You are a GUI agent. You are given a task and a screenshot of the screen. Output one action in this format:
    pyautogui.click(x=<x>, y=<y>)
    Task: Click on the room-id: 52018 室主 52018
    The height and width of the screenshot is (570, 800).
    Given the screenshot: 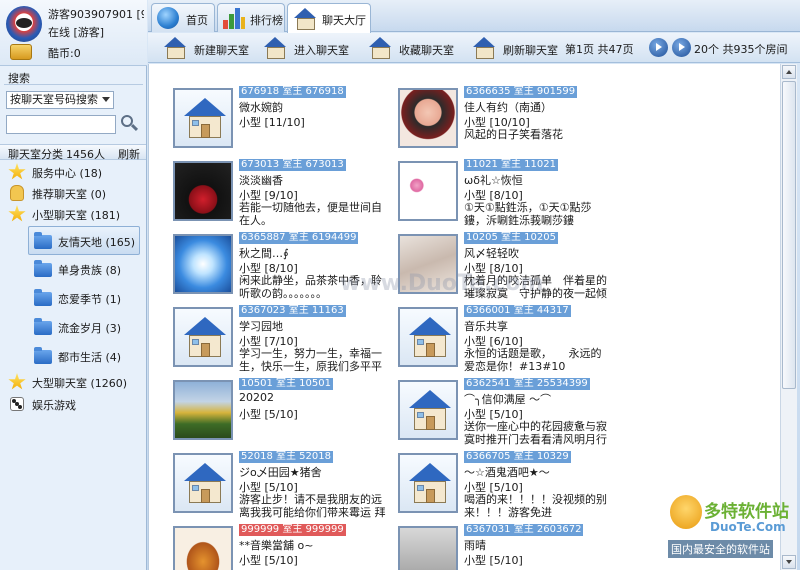 What is the action you would take?
    pyautogui.click(x=286, y=457)
    